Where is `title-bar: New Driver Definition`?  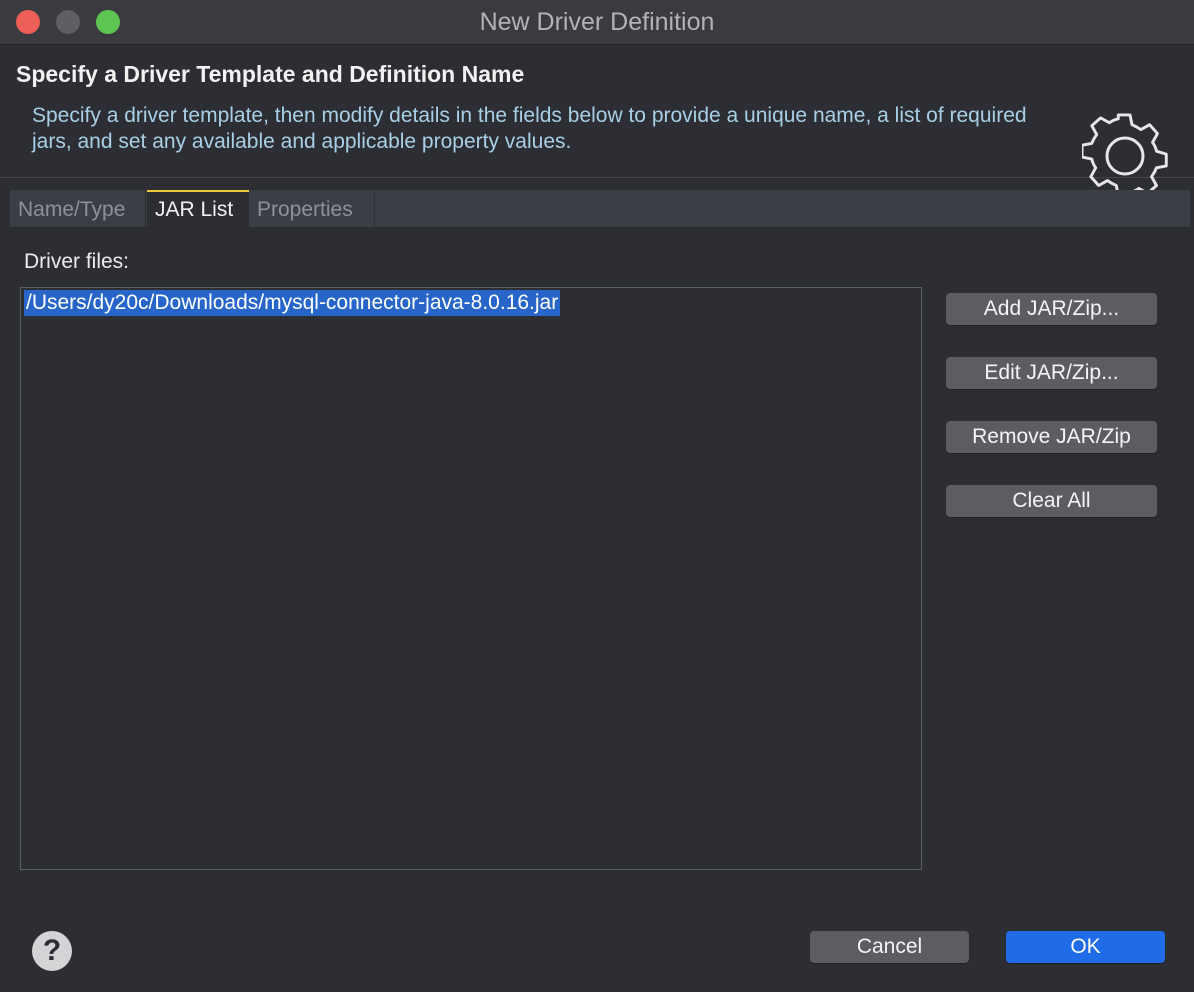
title-bar: New Driver Definition is located at coordinates (597, 22).